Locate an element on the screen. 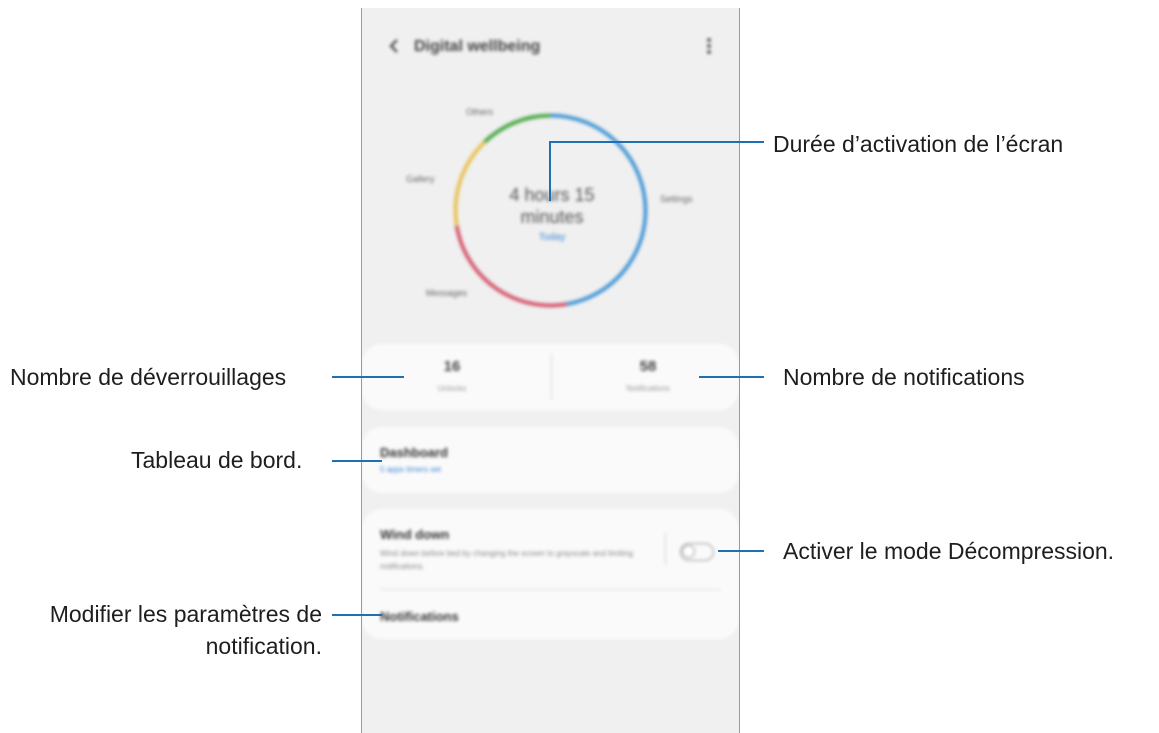 Image resolution: width=1159 pixels, height=733 pixels. callout-line-wind-down is located at coordinates (741, 551).